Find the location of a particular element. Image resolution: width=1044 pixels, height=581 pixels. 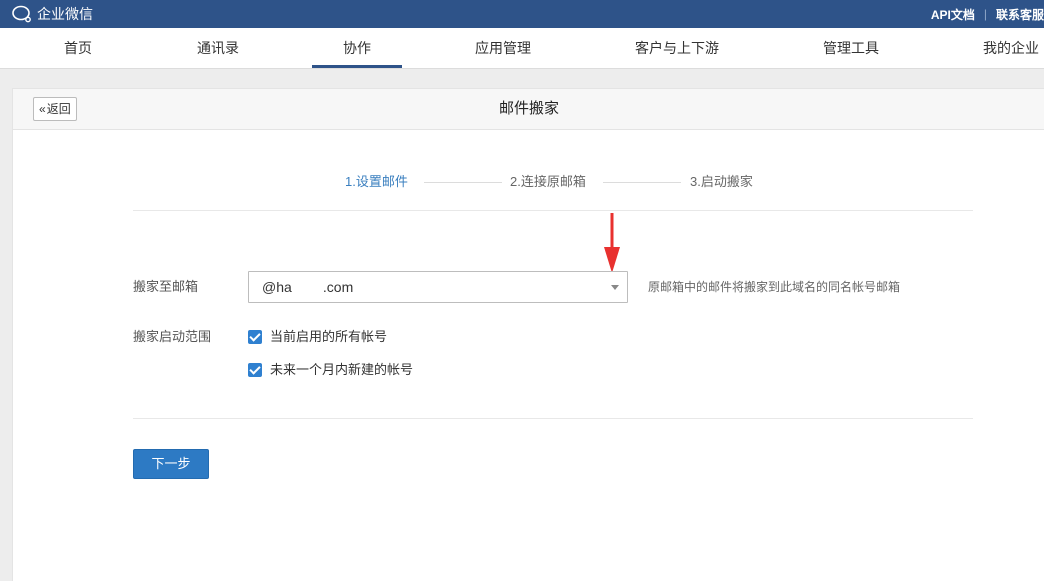

option-current-accounts: 当前启用的所有帐号 is located at coordinates (317, 337).